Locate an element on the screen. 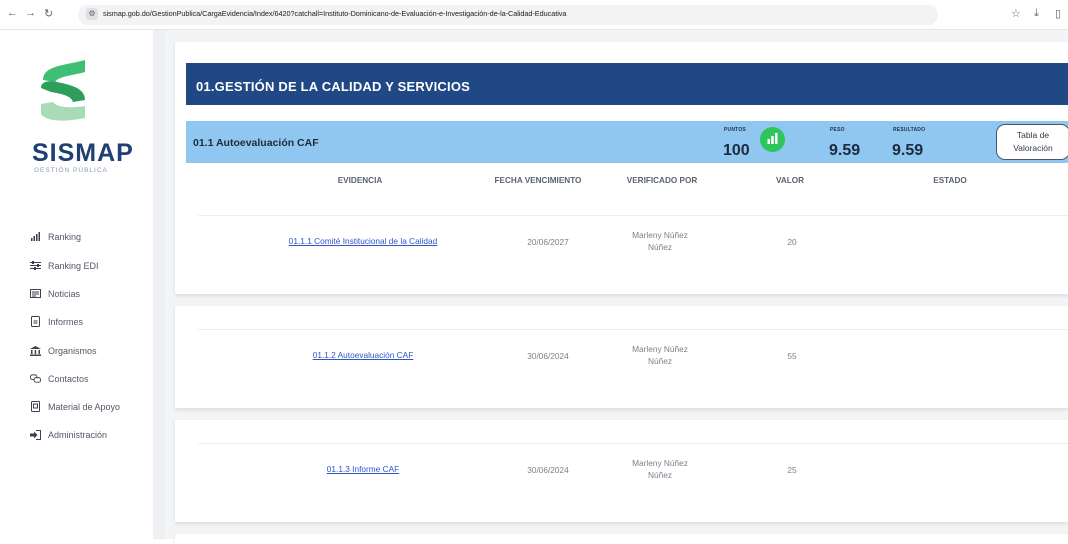 Image resolution: width=1068 pixels, height=544 pixels. resultado-label: RESULTADO is located at coordinates (909, 130).